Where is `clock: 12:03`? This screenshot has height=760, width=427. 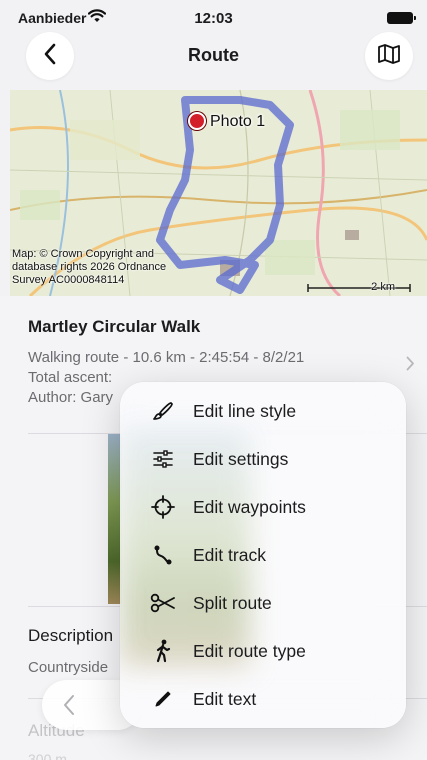
clock: 12:03 is located at coordinates (213, 18).